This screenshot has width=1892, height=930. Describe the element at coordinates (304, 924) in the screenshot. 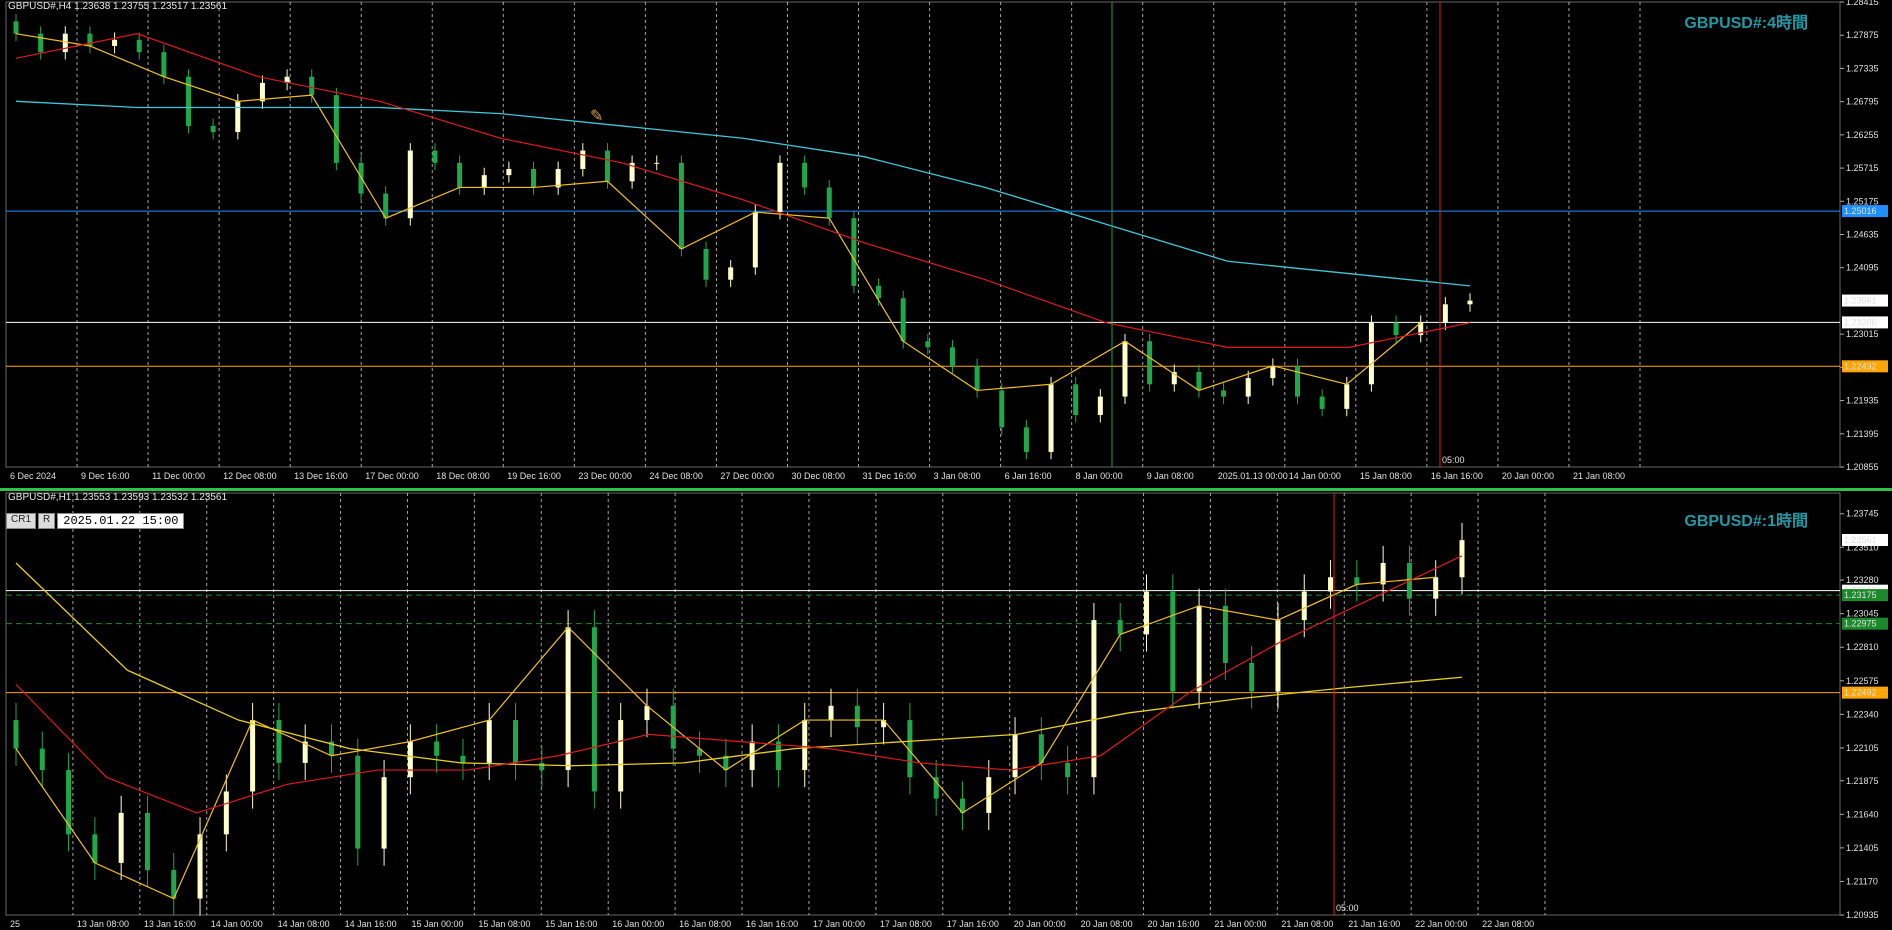

I see `time-axis-label: 14 Jan 08:00` at that location.